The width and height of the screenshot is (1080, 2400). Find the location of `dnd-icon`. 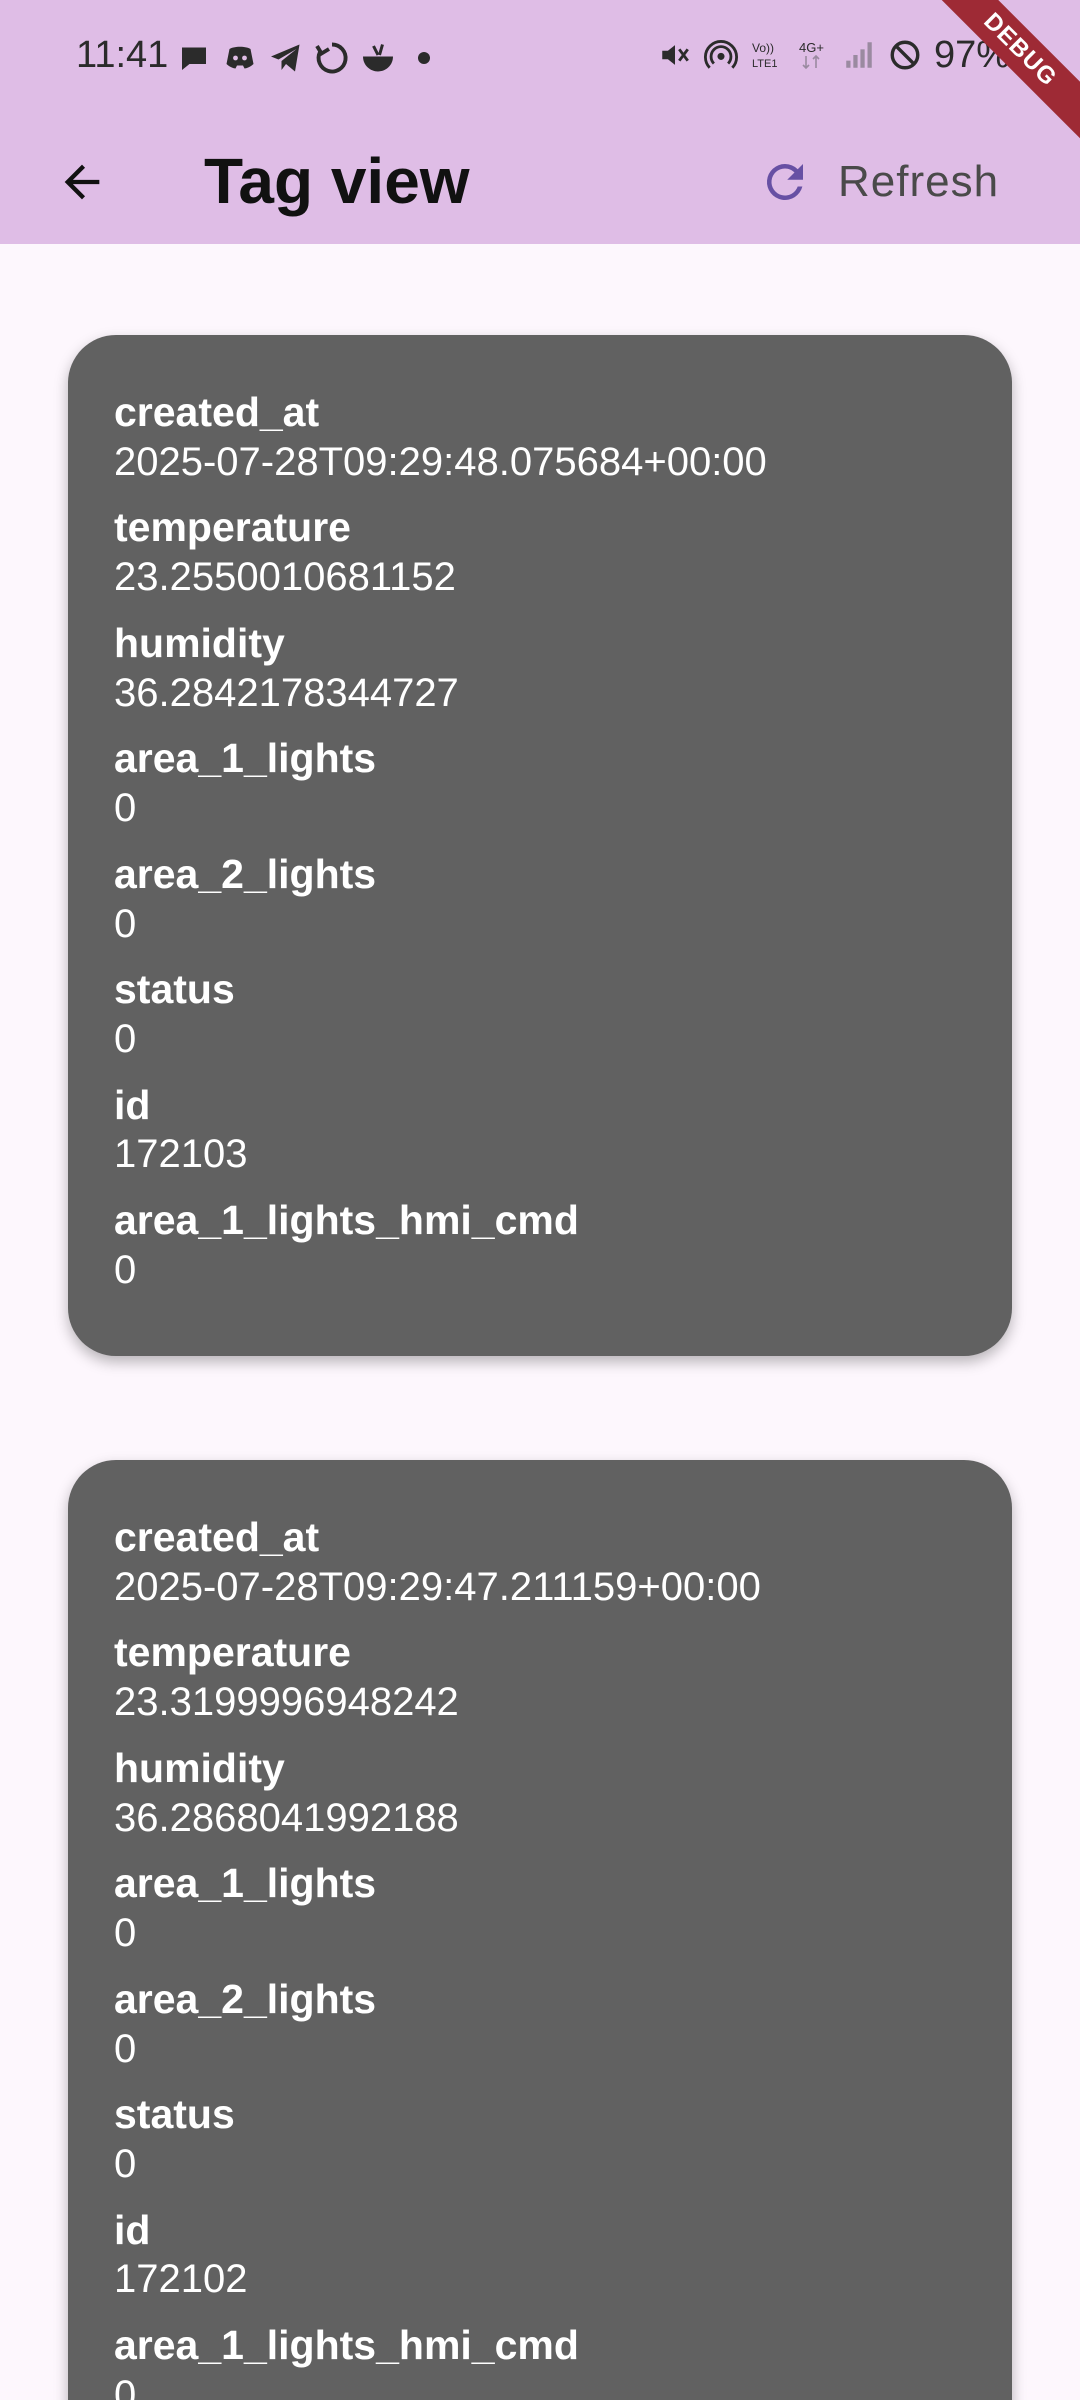

dnd-icon is located at coordinates (905, 55).